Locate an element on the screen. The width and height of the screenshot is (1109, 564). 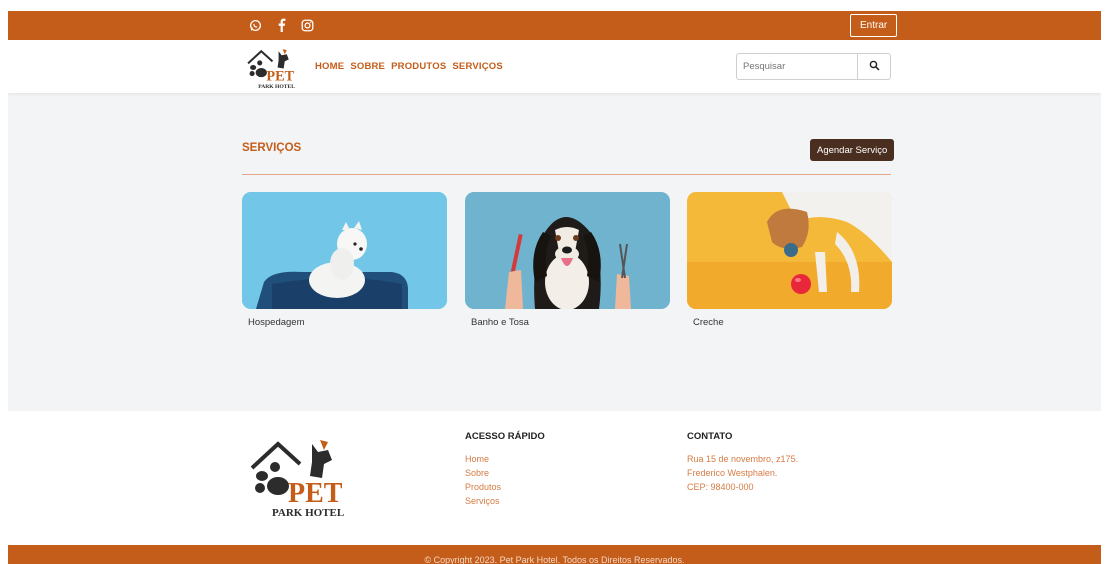
contact-address: Rua 15 de novembro, z175. is located at coordinates (743, 459).